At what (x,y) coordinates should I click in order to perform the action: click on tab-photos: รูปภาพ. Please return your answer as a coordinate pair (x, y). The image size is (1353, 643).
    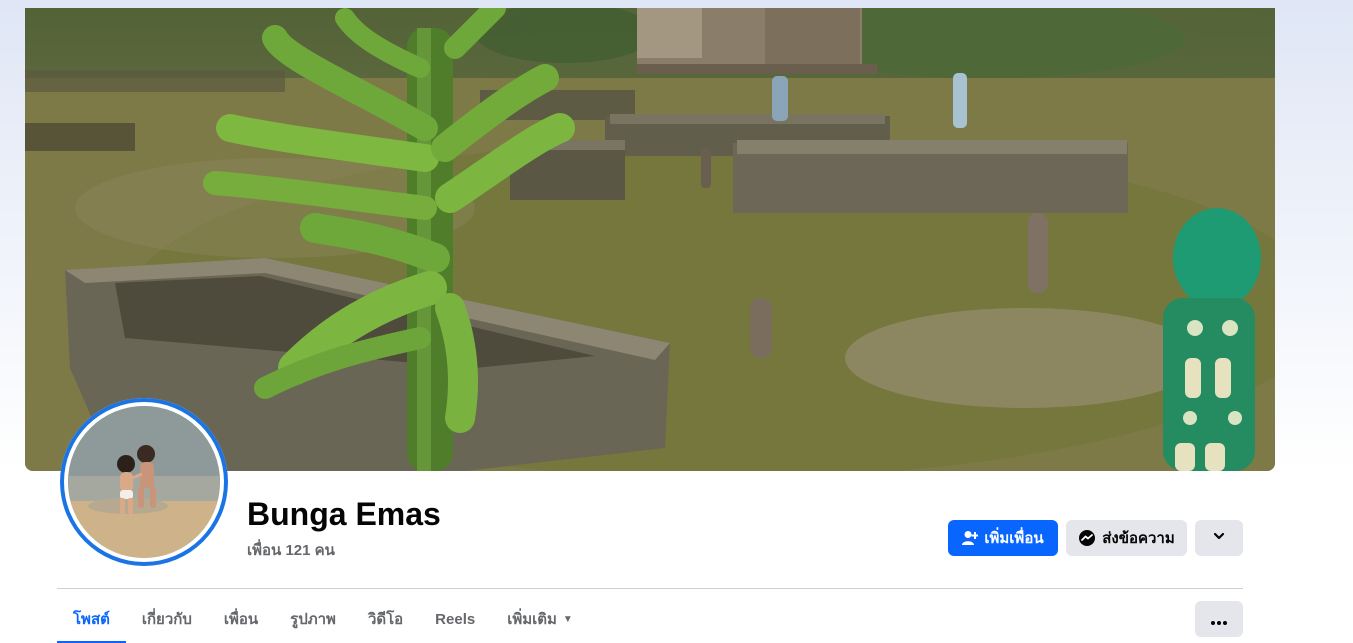
    Looking at the image, I should click on (313, 619).